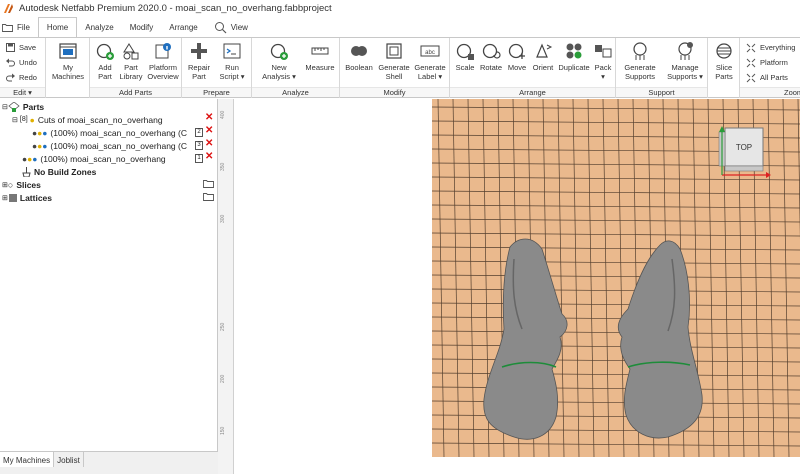 This screenshot has width=800, height=474. I want to click on add-part-button: Add Part, so click(105, 61).